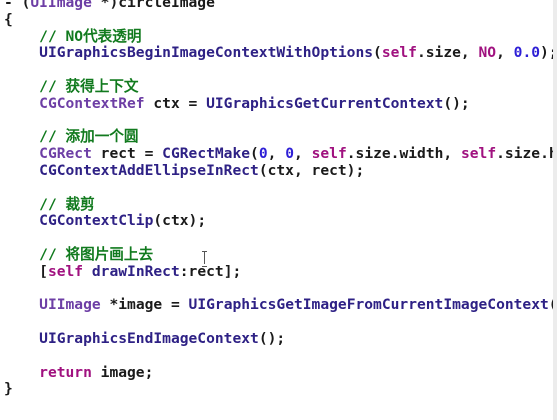  Describe the element at coordinates (280, 221) in the screenshot. I see `code-line: CGContextClip(ctx);` at that location.